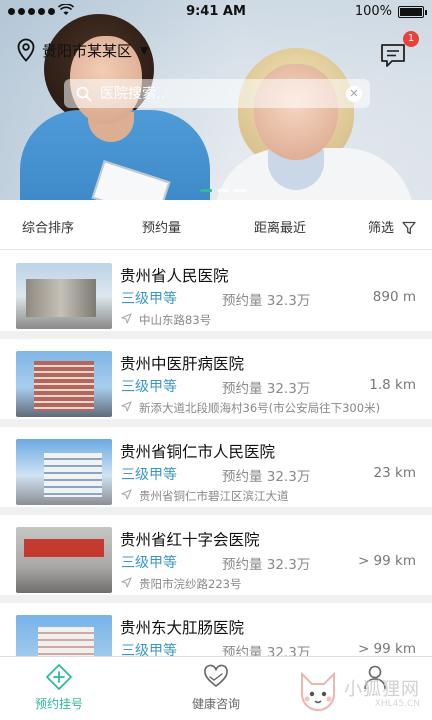  I want to click on hospital-name: 贵州东大肛肠医院, so click(182, 628).